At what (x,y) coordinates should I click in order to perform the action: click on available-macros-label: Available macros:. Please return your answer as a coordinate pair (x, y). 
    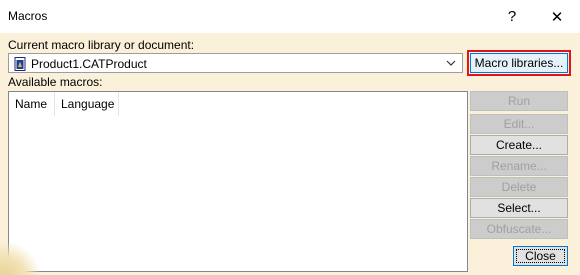
    Looking at the image, I should click on (55, 82).